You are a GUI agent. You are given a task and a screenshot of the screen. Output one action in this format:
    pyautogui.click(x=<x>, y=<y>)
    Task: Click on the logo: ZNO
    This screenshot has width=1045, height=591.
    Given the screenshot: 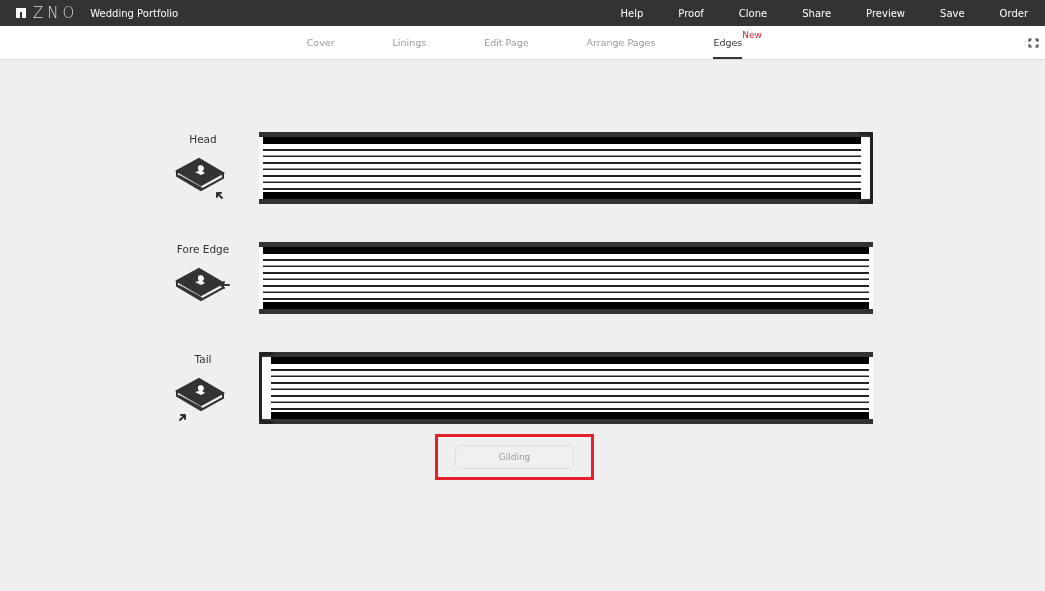 What is the action you would take?
    pyautogui.click(x=56, y=13)
    